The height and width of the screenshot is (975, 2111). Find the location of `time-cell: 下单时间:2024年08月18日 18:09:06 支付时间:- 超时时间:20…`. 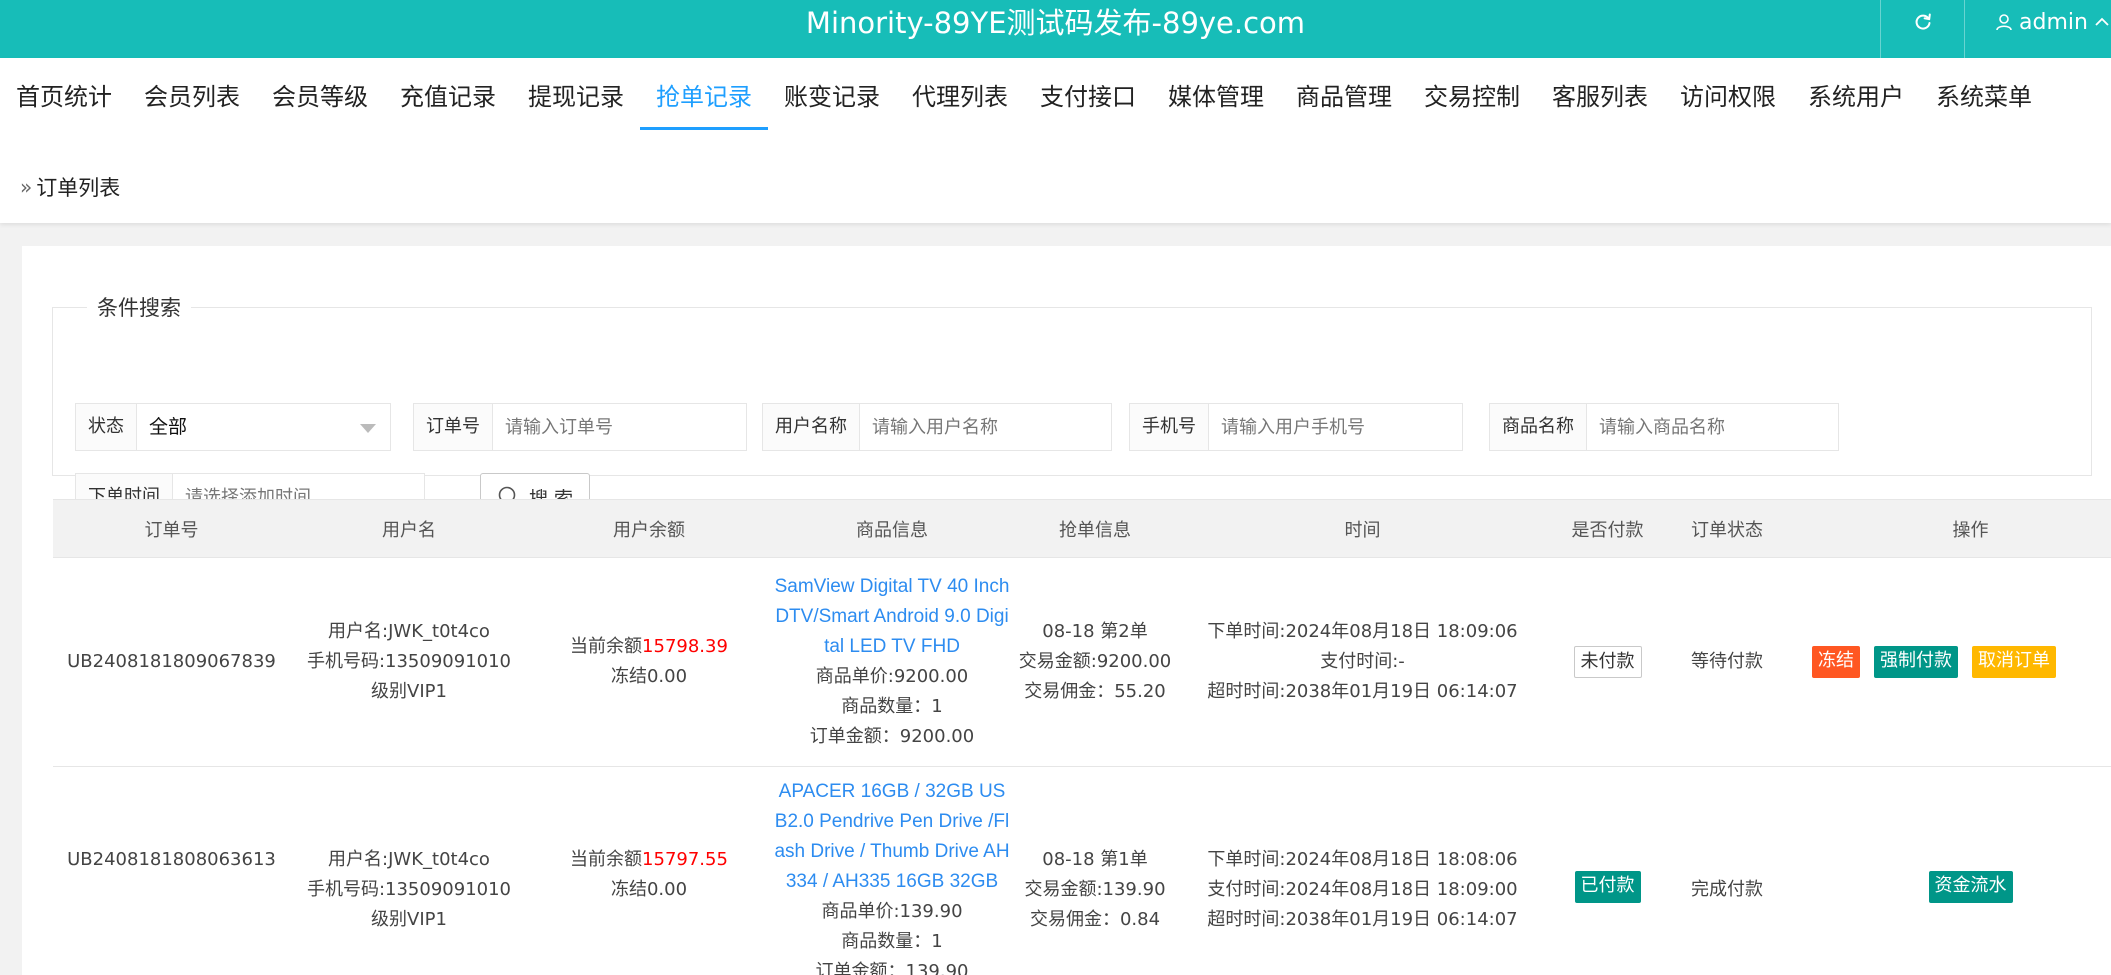

time-cell: 下单时间:2024年08月18日 18:09:06 支付时间:- 超时时间:20… is located at coordinates (1362, 662).